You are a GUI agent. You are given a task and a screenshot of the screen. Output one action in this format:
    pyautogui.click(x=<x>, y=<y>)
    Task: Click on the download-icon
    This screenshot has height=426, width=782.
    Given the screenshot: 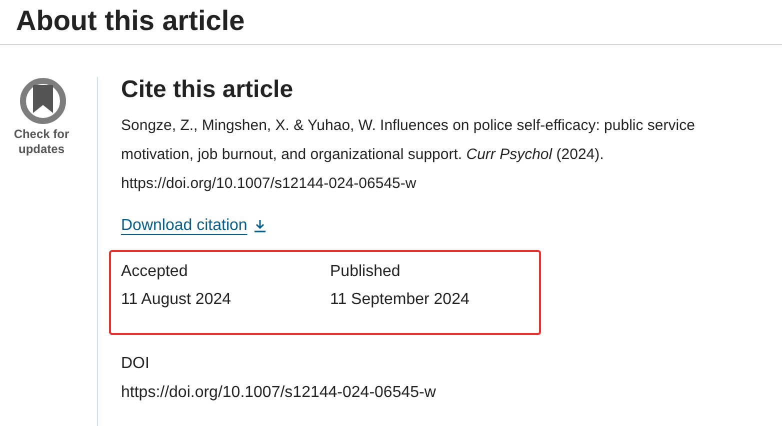 What is the action you would take?
    pyautogui.click(x=260, y=226)
    